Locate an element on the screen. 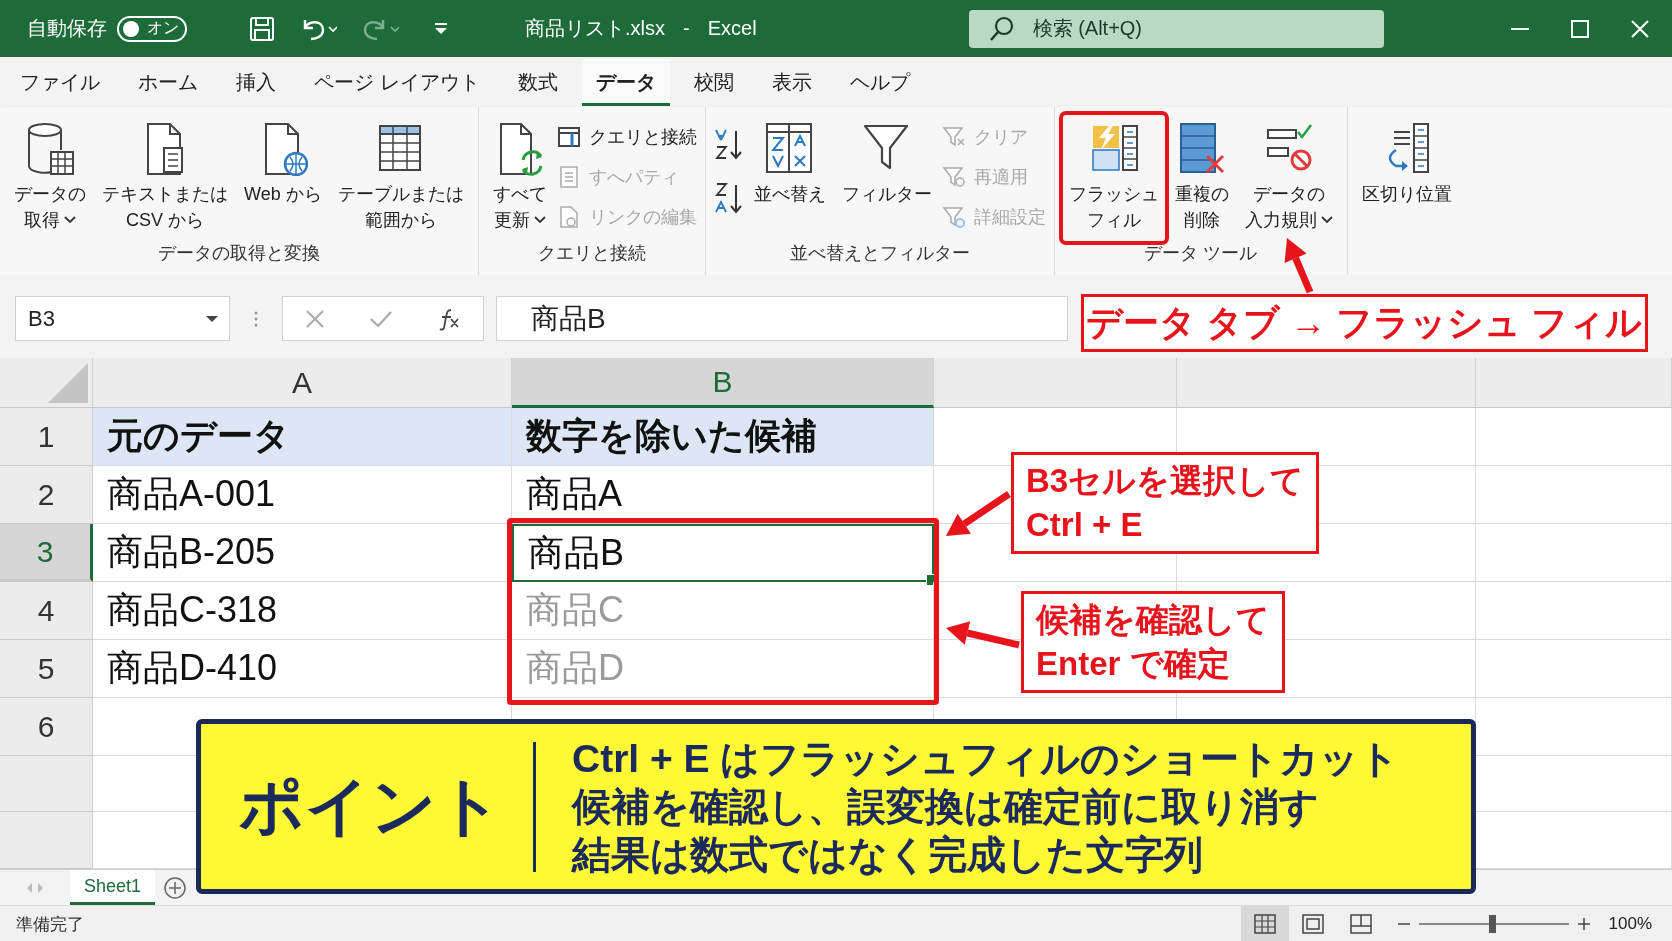 Image resolution: width=1672 pixels, height=941 pixels. zoom-in-icon is located at coordinates (1583, 924).